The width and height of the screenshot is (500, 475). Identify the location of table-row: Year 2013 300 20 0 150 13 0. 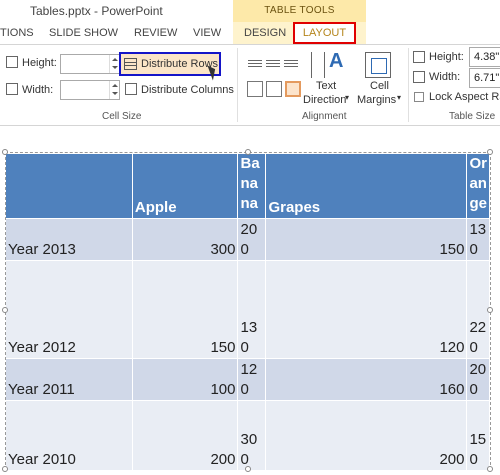
(248, 239).